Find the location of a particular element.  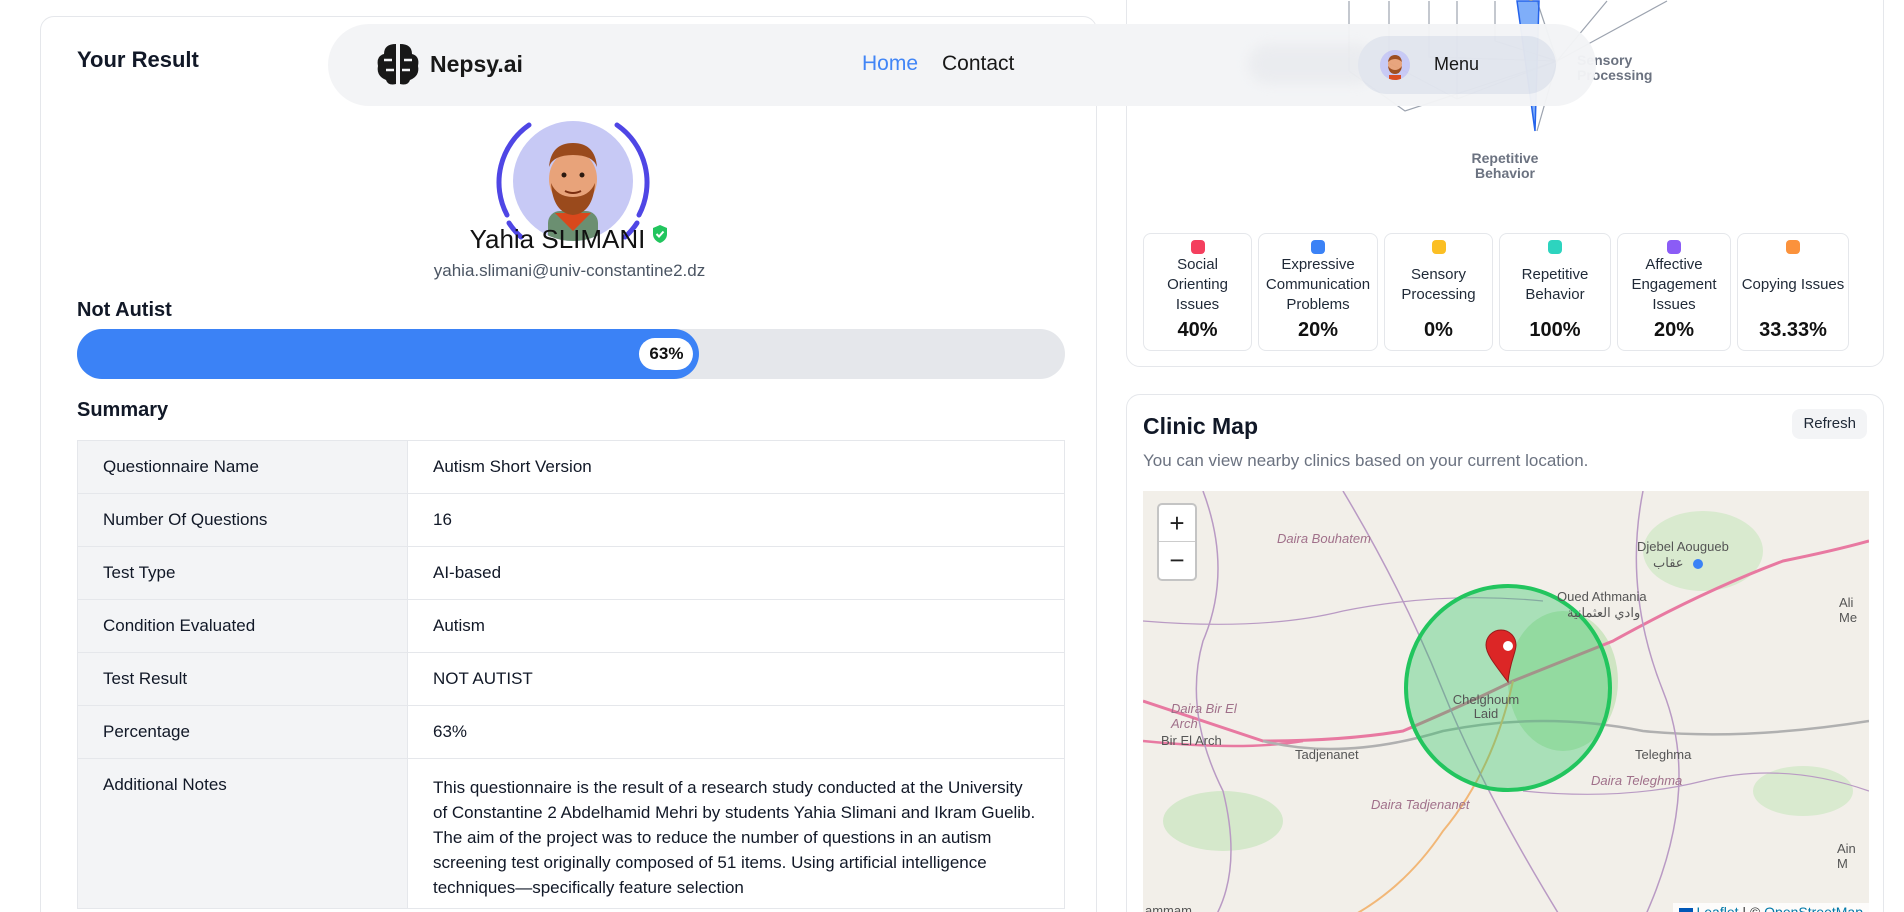

map-place-label: Daira Tadjenanet is located at coordinates (1420, 804).